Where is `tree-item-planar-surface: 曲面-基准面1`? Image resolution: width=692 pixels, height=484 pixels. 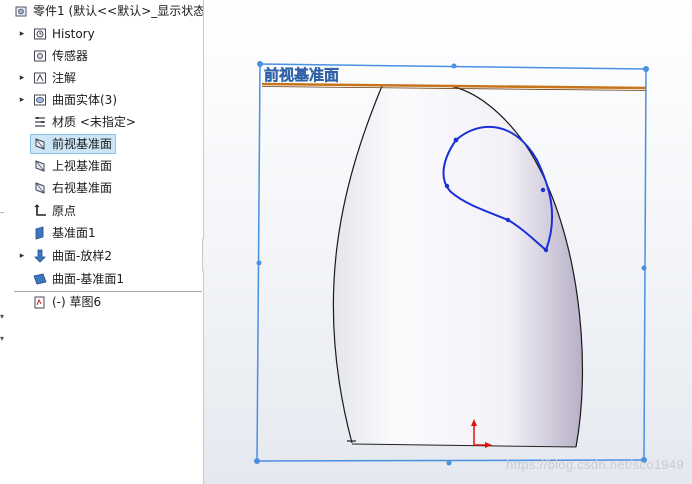 tree-item-planar-surface: 曲面-基准面1 is located at coordinates (101, 279).